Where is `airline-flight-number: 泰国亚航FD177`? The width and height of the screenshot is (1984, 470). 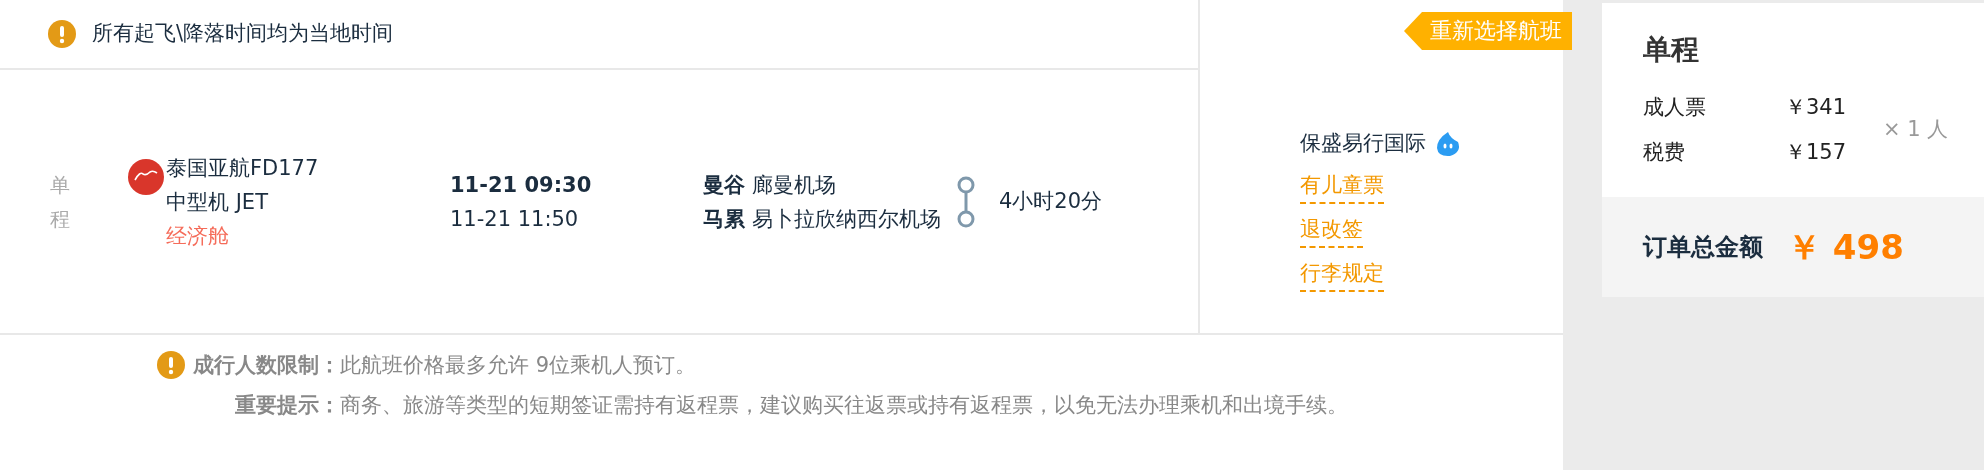 airline-flight-number: 泰国亚航FD177 is located at coordinates (242, 168).